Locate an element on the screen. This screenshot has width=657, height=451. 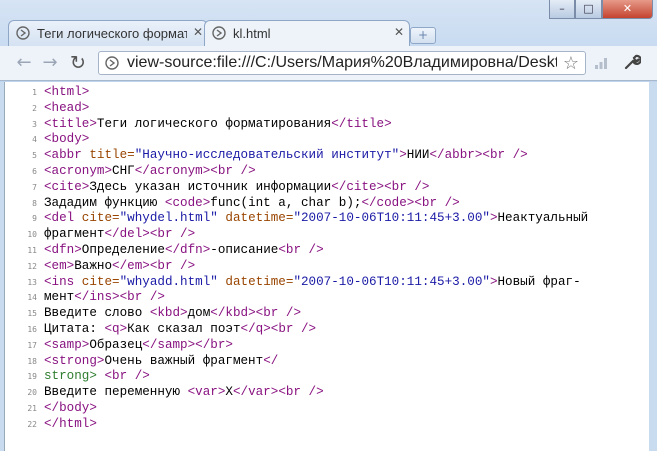
line-number: 5 is located at coordinates (34, 156).